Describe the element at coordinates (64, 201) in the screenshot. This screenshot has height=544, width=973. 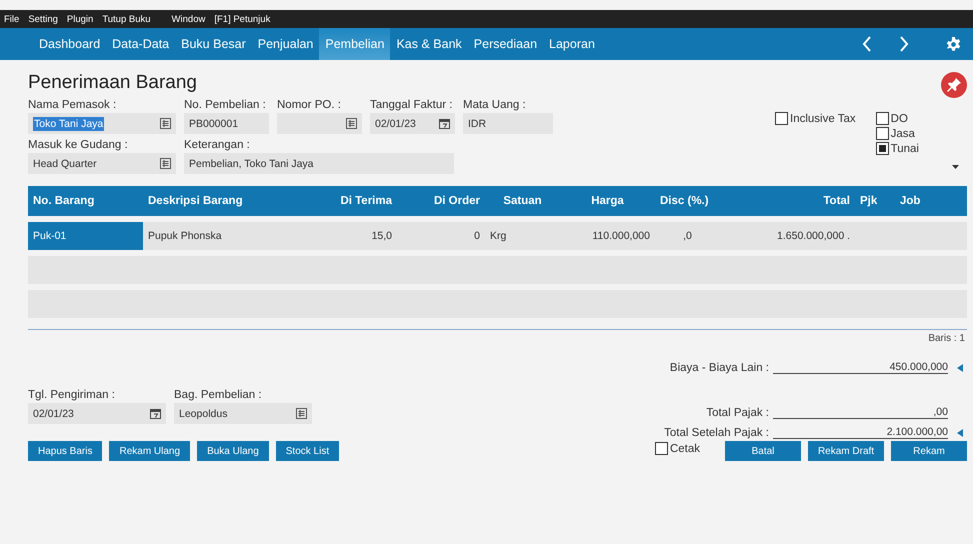
I see `column-header: No. Barang` at that location.